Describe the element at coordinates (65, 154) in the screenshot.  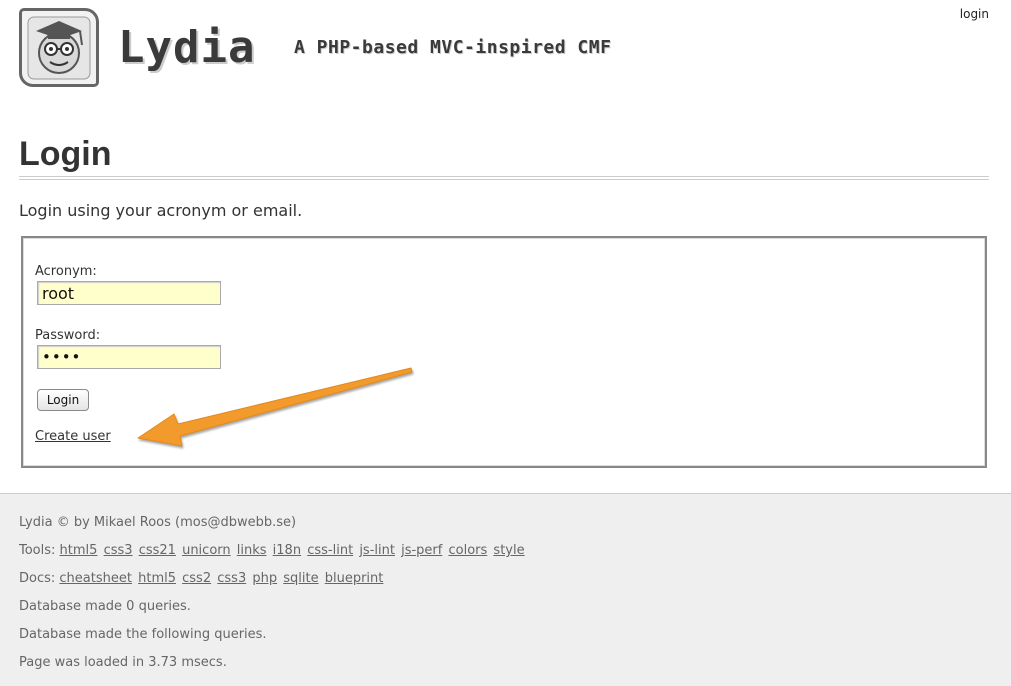
I see `page-title: Login` at that location.